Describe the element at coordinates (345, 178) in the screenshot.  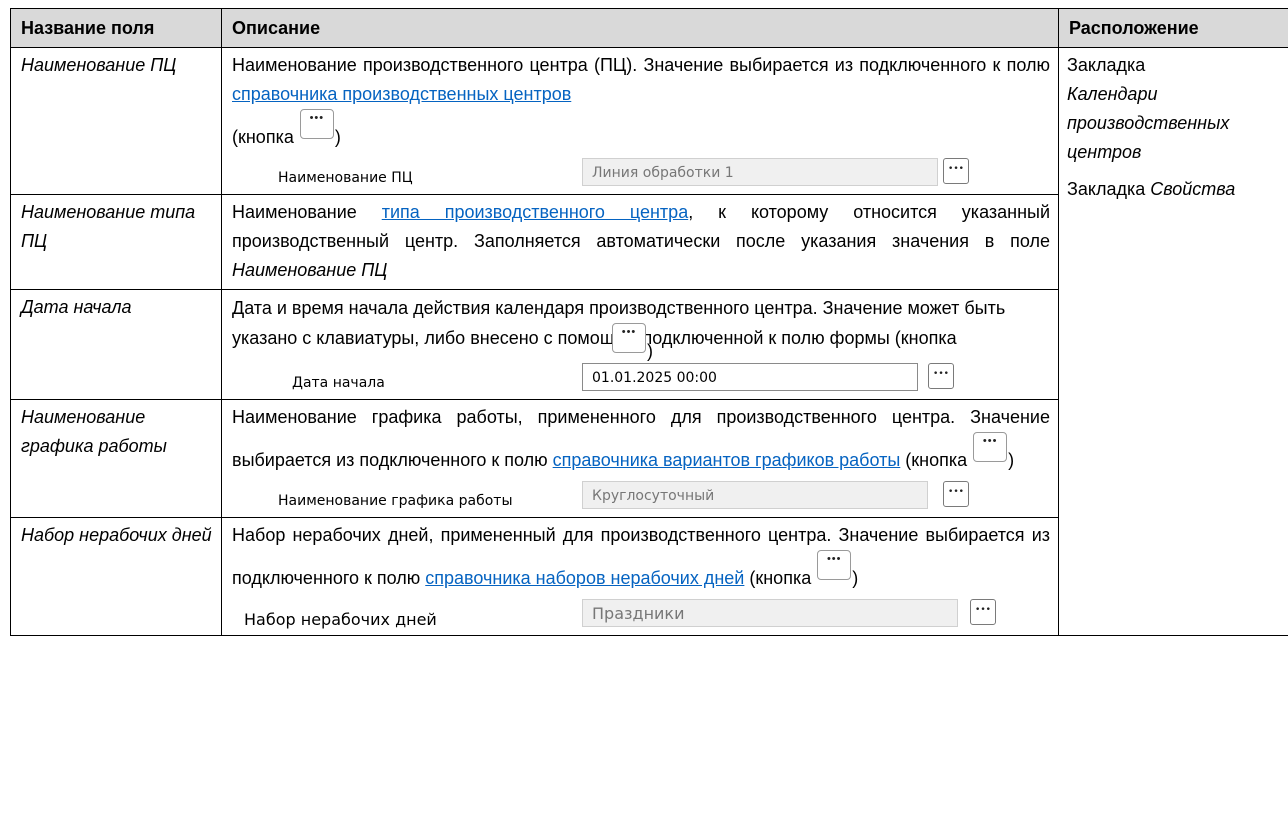
I see `field-label: Наименование ПЦ` at that location.